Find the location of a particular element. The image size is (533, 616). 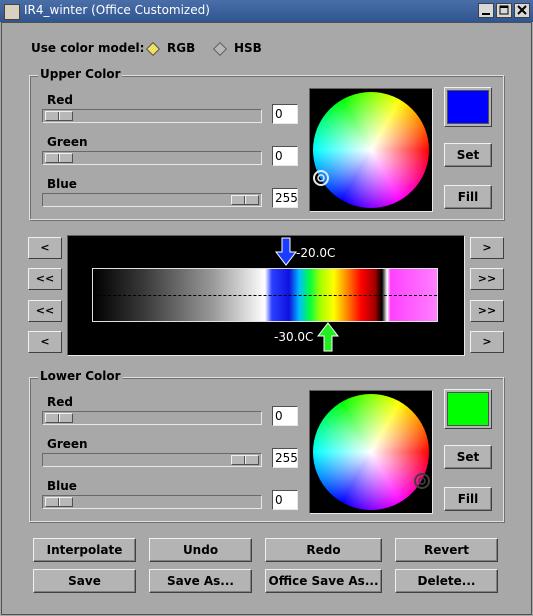

minimize-button is located at coordinates (486, 10).